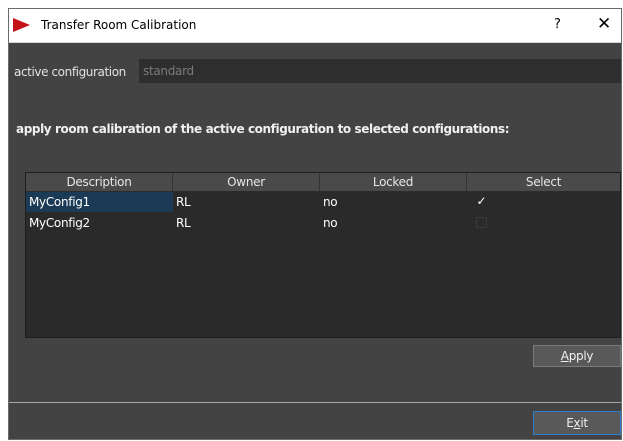 The image size is (623, 441). What do you see at coordinates (168, 71) in the screenshot?
I see `active-configuration-value: standard` at bounding box center [168, 71].